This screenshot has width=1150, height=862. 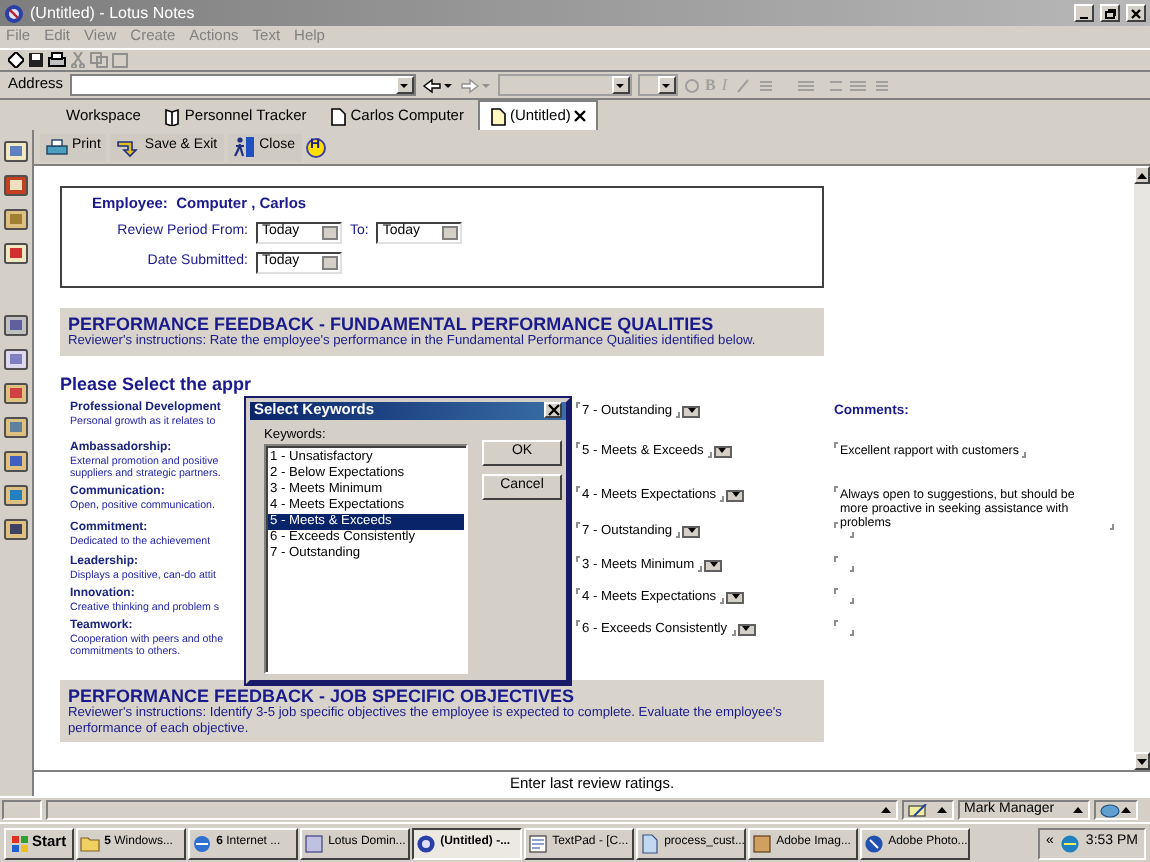 I want to click on location-panel, so click(x=928, y=810).